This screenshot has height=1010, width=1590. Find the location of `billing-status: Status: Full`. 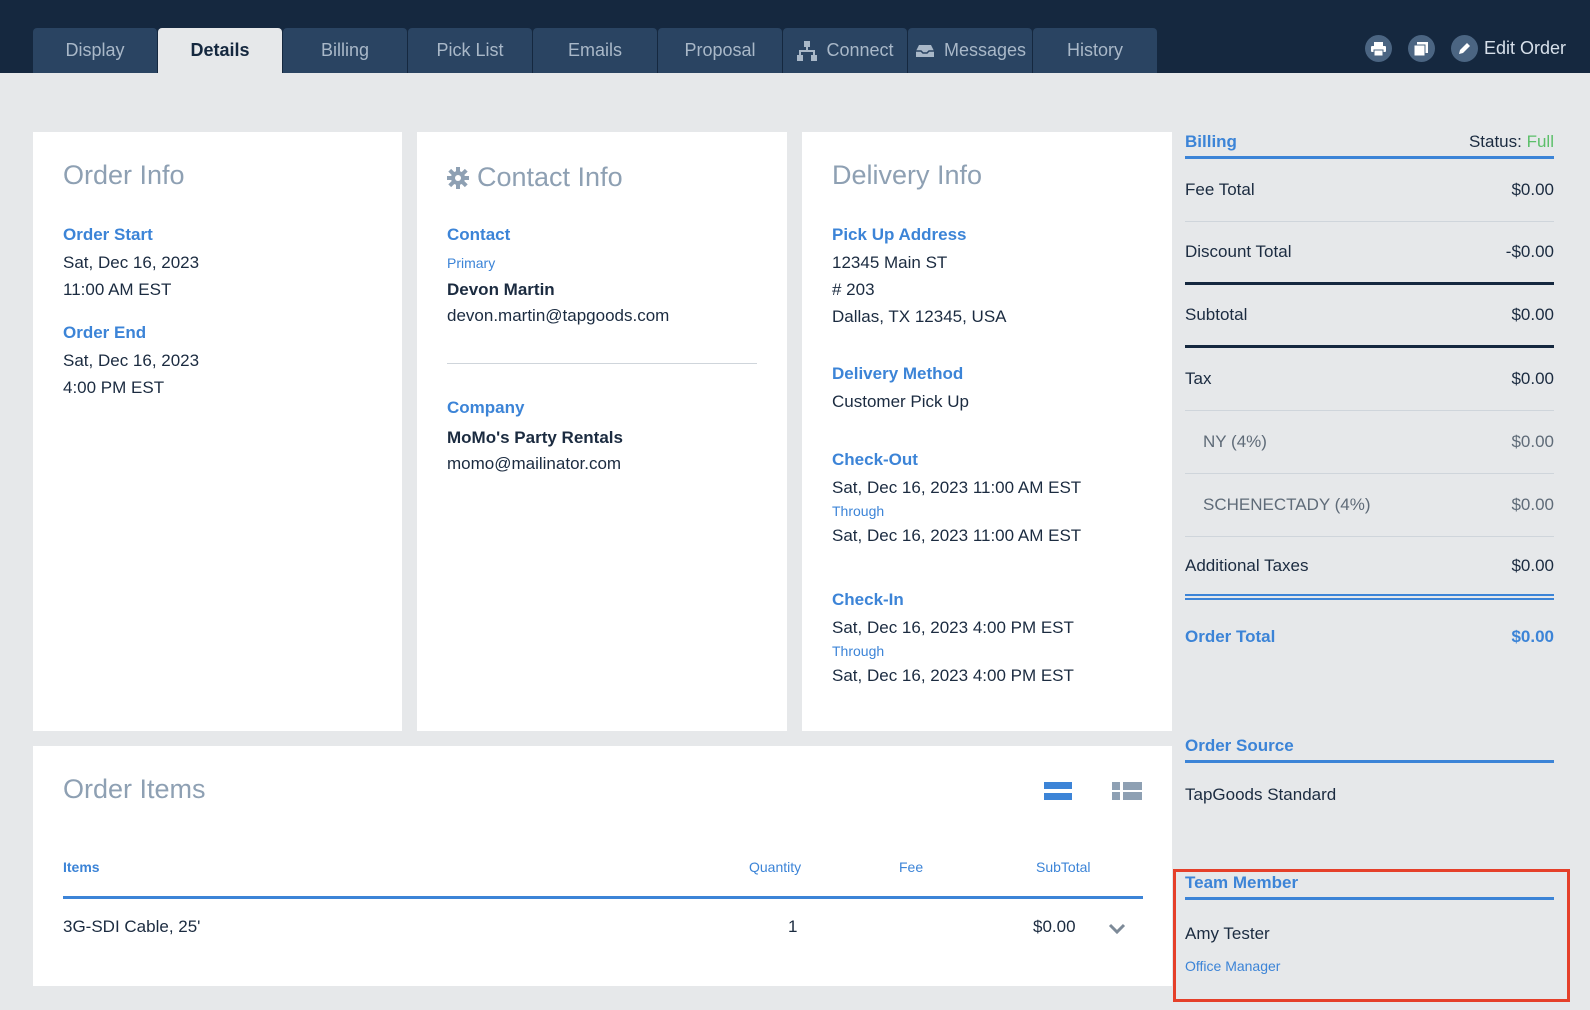

billing-status: Status: Full is located at coordinates (1511, 142).